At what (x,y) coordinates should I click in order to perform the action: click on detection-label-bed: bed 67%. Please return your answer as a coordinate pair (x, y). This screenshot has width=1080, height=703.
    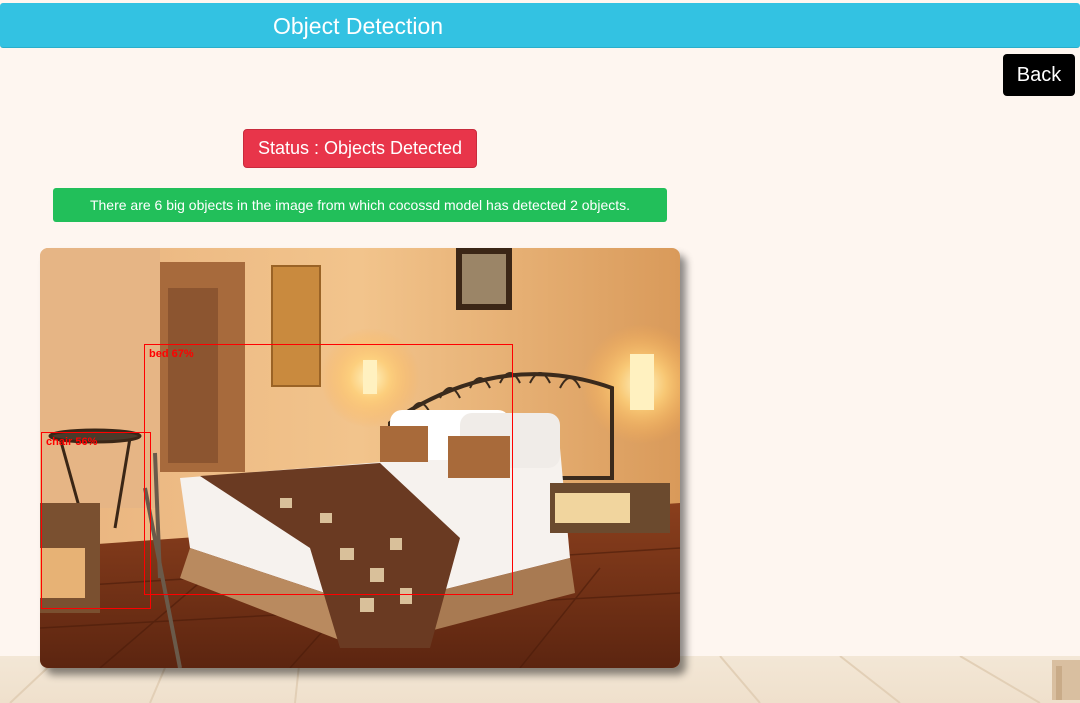
    Looking at the image, I should click on (171, 354).